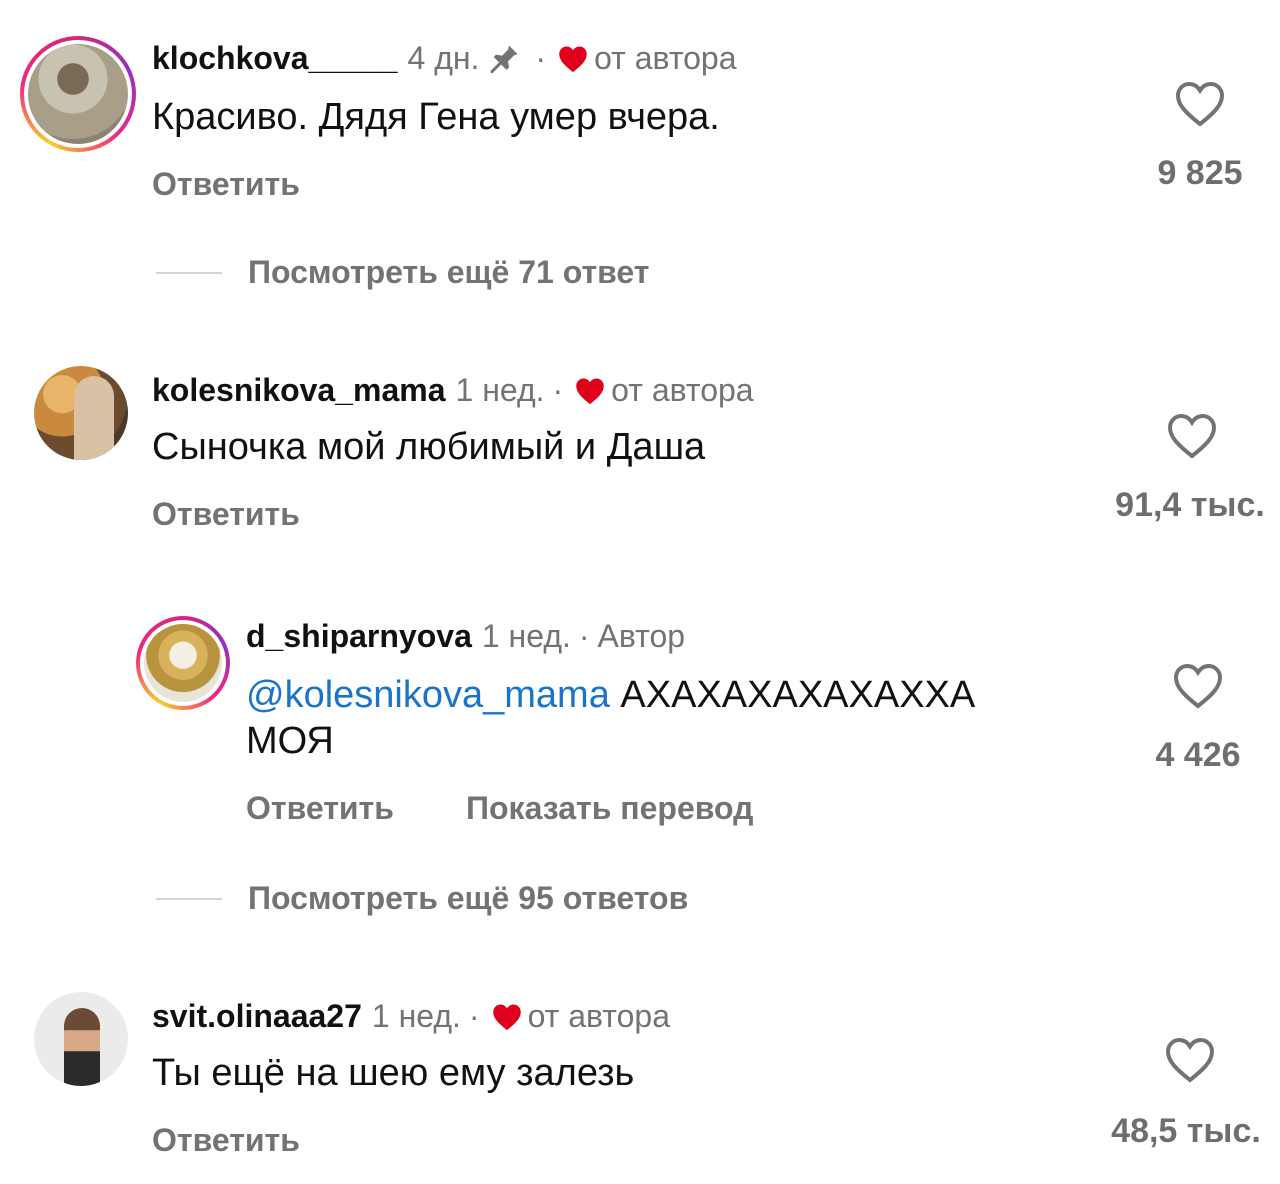  I want to click on username: svit.olinaaa27, so click(257, 1016).